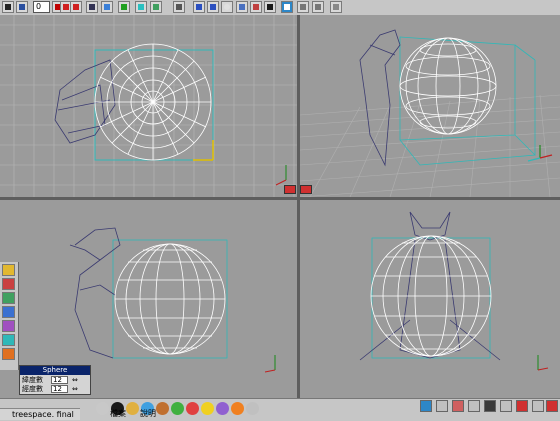 The height and width of the screenshot is (421, 560). What do you see at coordinates (59, 389) in the screenshot?
I see `longitude-field: 12` at bounding box center [59, 389].